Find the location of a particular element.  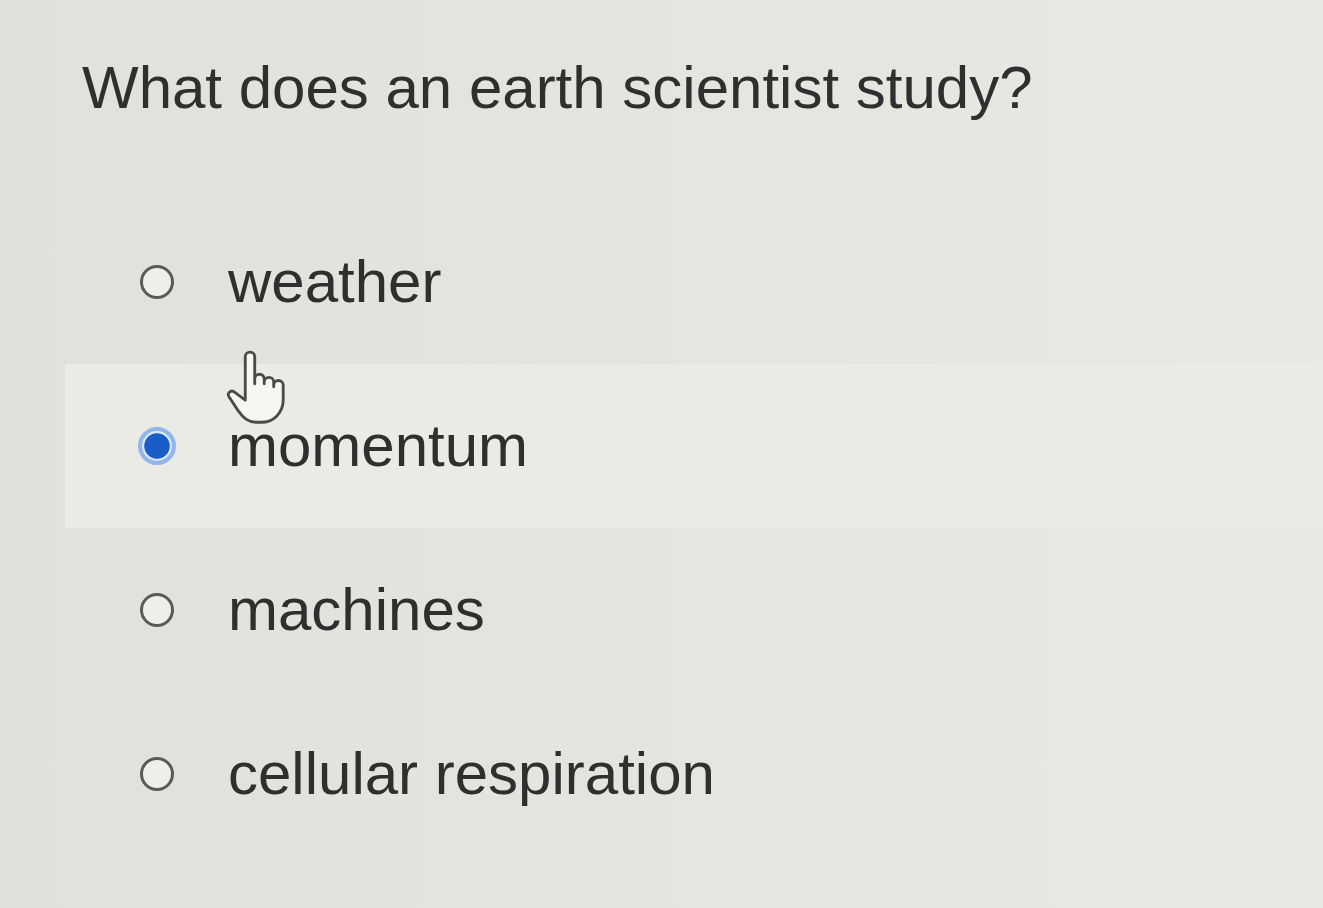

option-label: machines is located at coordinates (356, 610).